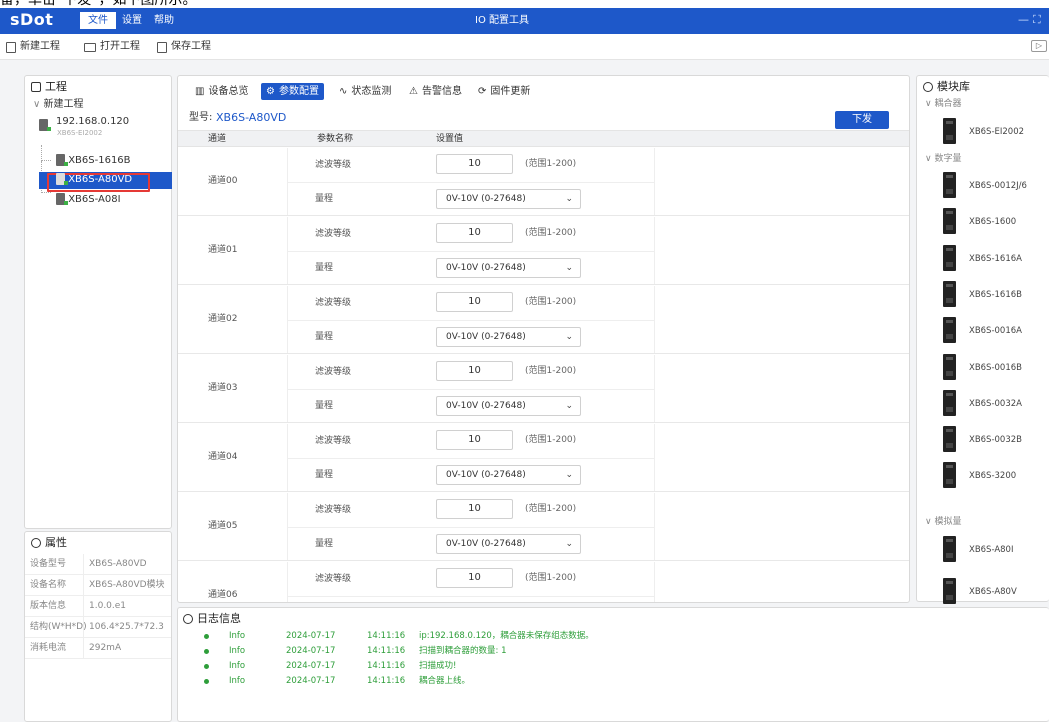 The image size is (1049, 722). Describe the element at coordinates (504, 91) in the screenshot. I see `tab-firmware-update: ⟳ 固件更新` at that location.